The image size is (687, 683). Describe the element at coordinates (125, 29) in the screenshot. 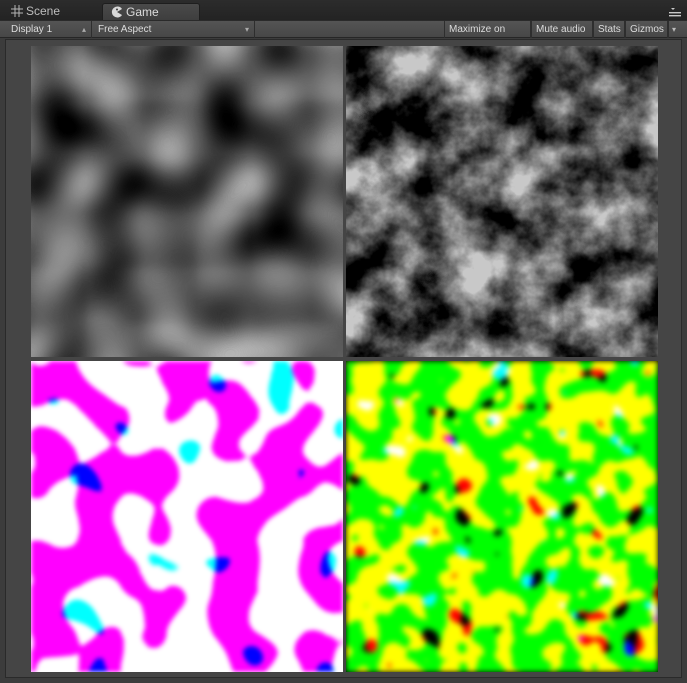

I see `aspect-dropdown-value: Free Aspect` at that location.